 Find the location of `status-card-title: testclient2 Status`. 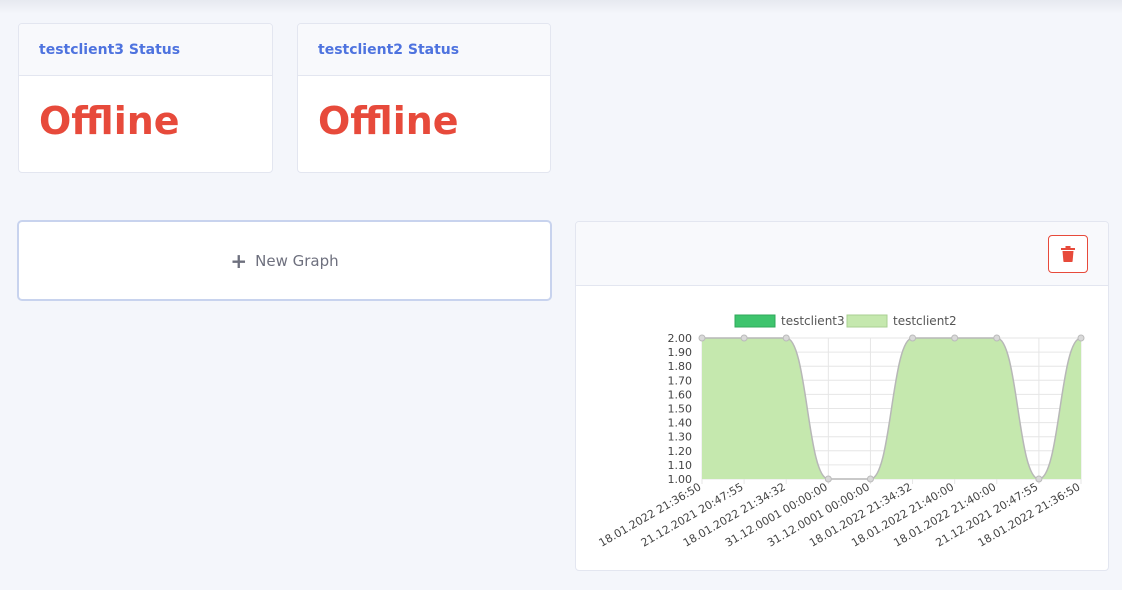

status-card-title: testclient2 Status is located at coordinates (389, 49).